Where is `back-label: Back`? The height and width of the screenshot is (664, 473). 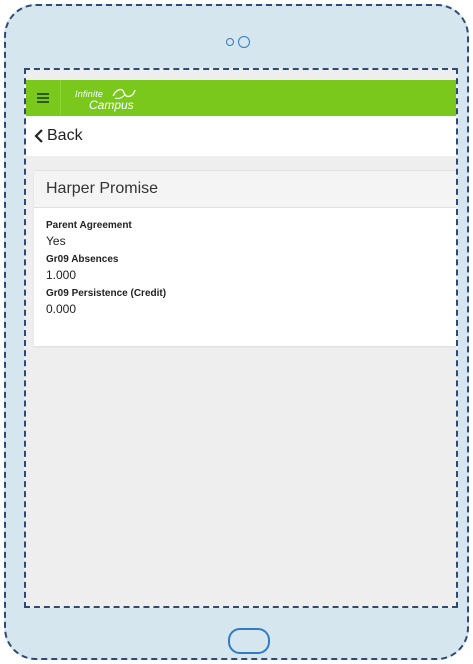 back-label: Back is located at coordinates (65, 135).